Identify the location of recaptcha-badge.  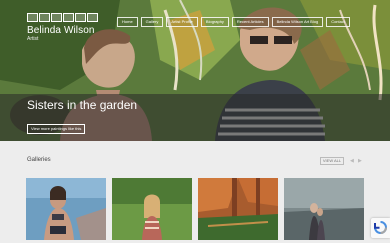
(380, 228).